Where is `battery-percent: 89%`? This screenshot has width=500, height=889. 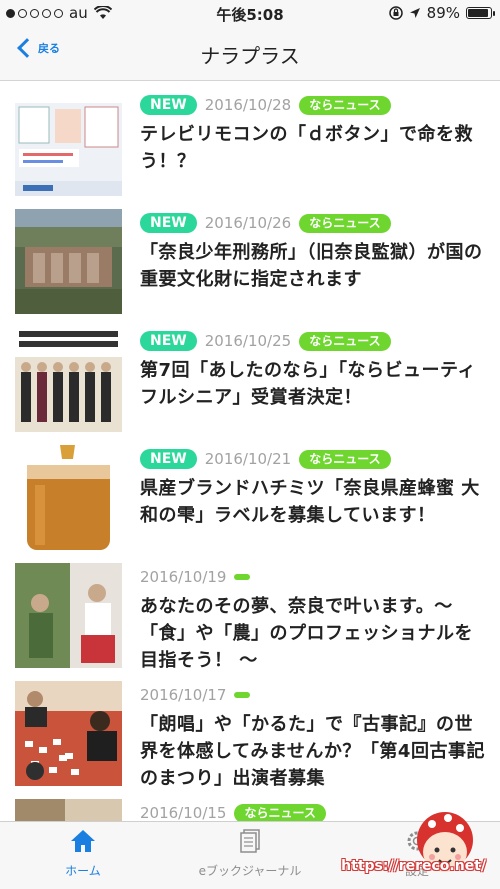 battery-percent: 89% is located at coordinates (443, 13).